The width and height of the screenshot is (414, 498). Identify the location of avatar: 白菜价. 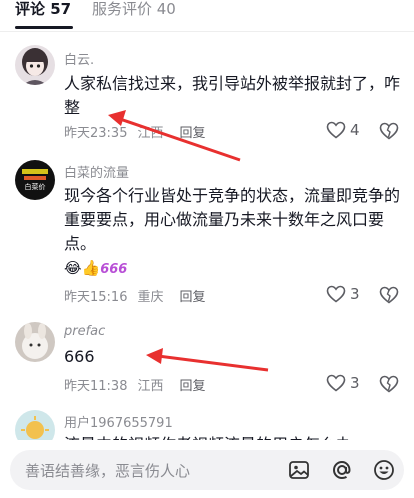
(35, 180).